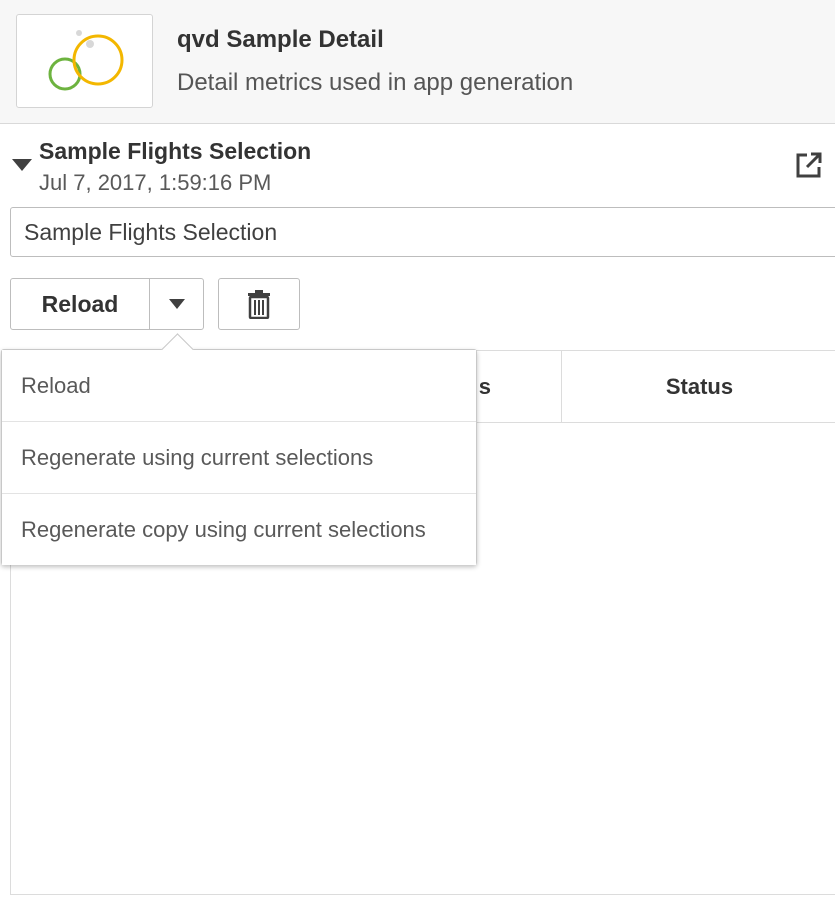 The width and height of the screenshot is (835, 912). I want to click on menu-item-regenerate-copy: Regenerate copy using current selections, so click(239, 529).